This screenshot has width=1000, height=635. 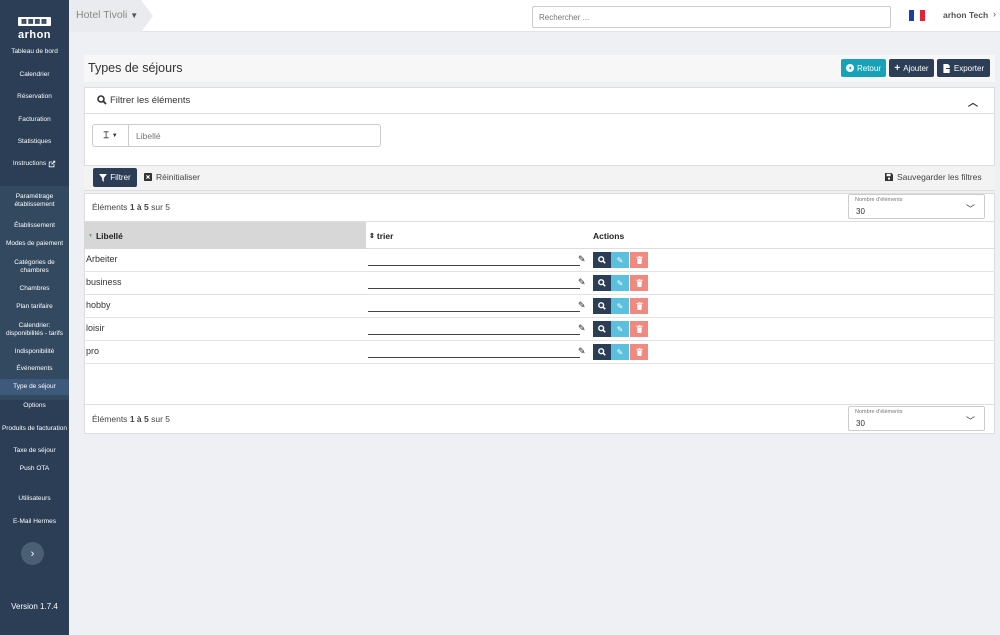 I want to click on back-button-label: Retour, so click(x=868, y=68).